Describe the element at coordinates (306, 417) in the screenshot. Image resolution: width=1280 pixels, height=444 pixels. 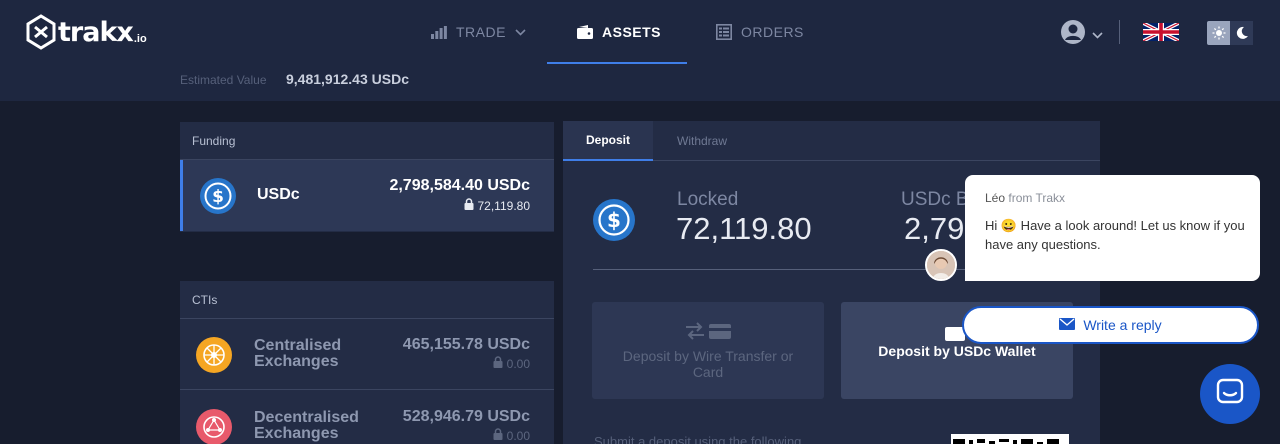
I see `asset-name-line1: Decentralised` at that location.